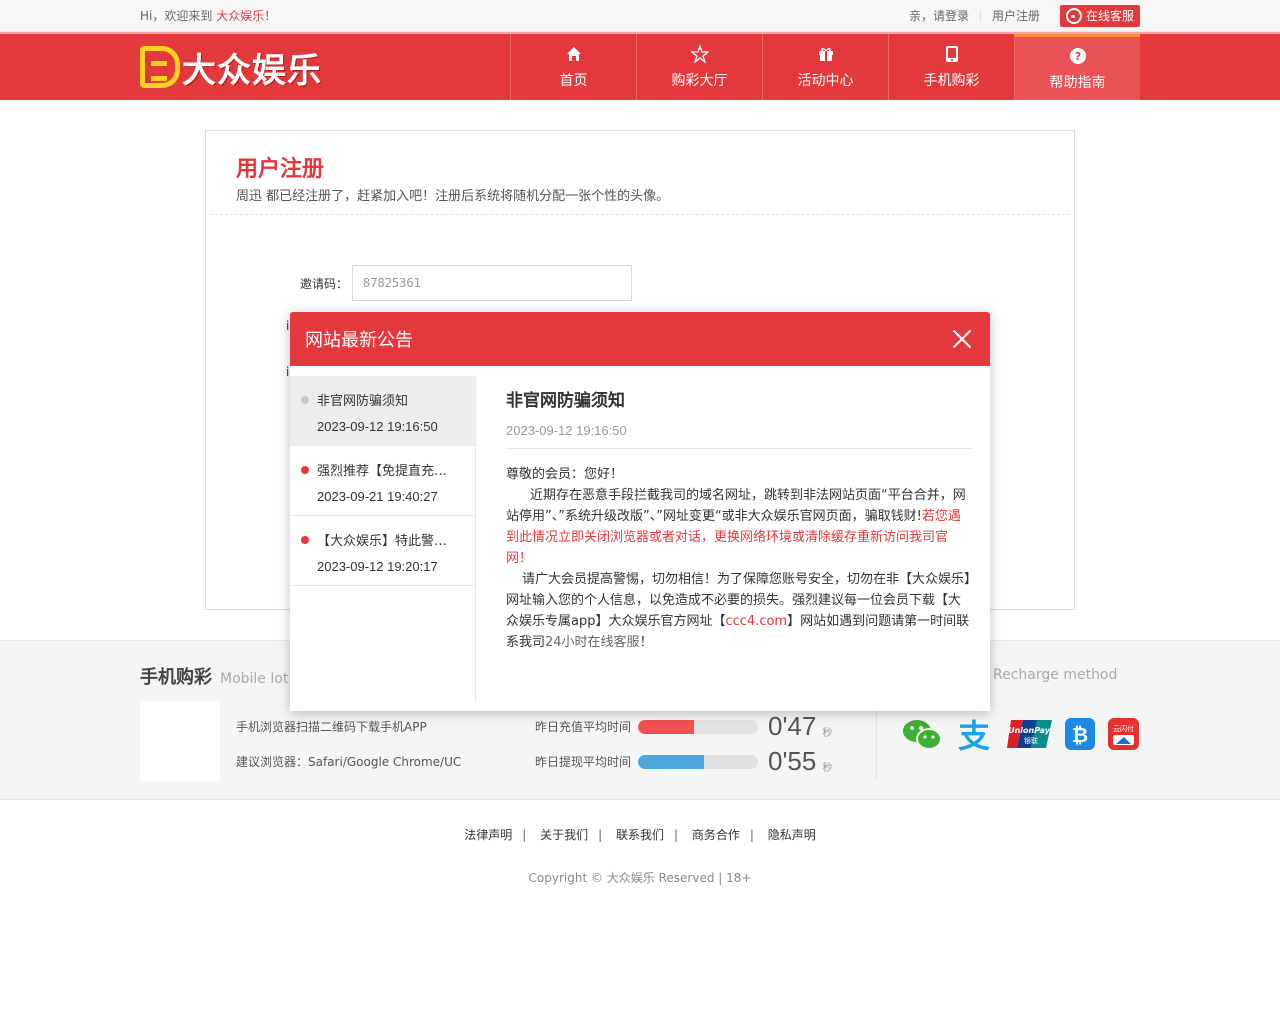 The width and height of the screenshot is (1280, 1024). What do you see at coordinates (1109, 16) in the screenshot?
I see `online-service-label: 在线客服` at bounding box center [1109, 16].